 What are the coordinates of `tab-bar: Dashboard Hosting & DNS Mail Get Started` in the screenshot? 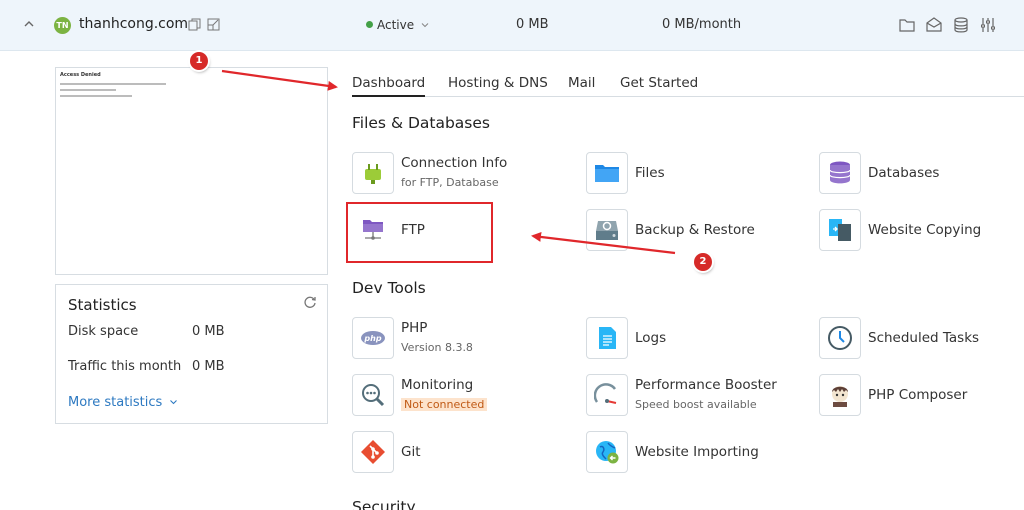 It's located at (688, 85).